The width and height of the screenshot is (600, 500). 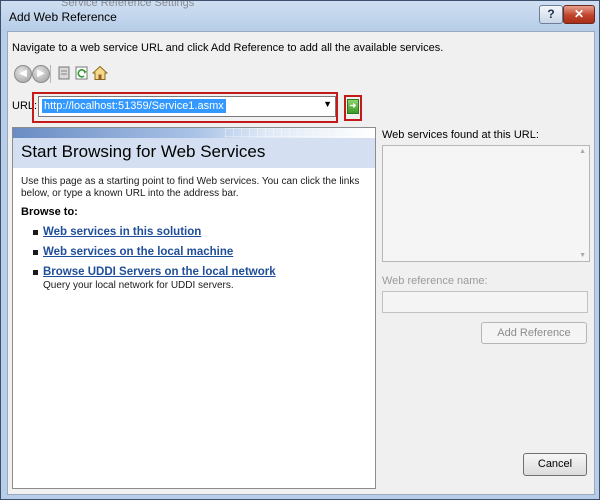 What do you see at coordinates (555, 464) in the screenshot?
I see `cancel-button: Cancel` at bounding box center [555, 464].